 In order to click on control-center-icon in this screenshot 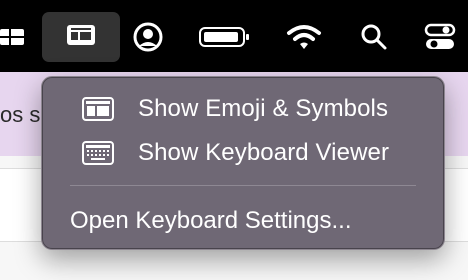, I will do `click(440, 37)`.